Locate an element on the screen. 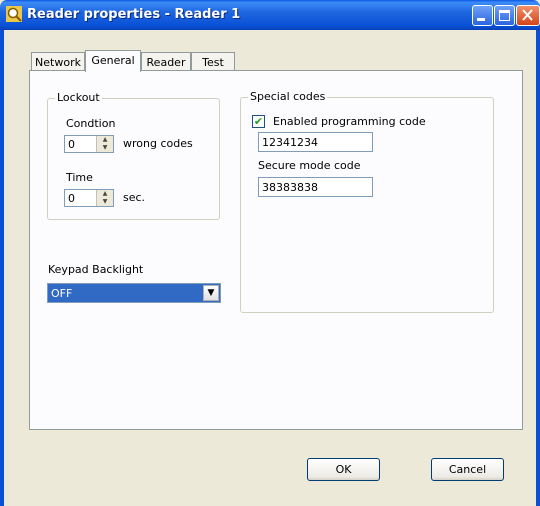 Image resolution: width=540 pixels, height=506 pixels. keypad-backlight-value: OFF is located at coordinates (62, 293).